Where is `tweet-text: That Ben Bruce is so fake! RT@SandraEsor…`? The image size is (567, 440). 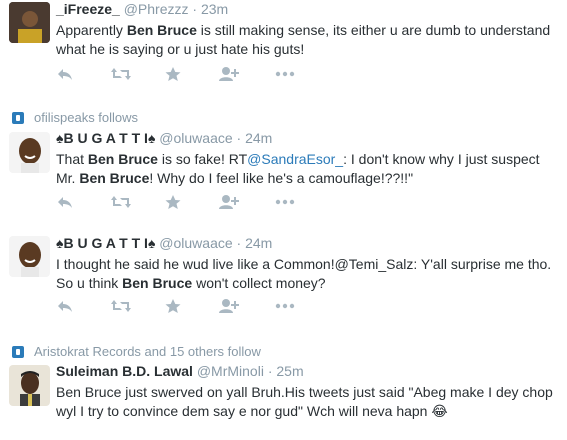
tweet-text: That Ben Bruce is so fake! RT@SandraEsor… is located at coordinates (298, 168).